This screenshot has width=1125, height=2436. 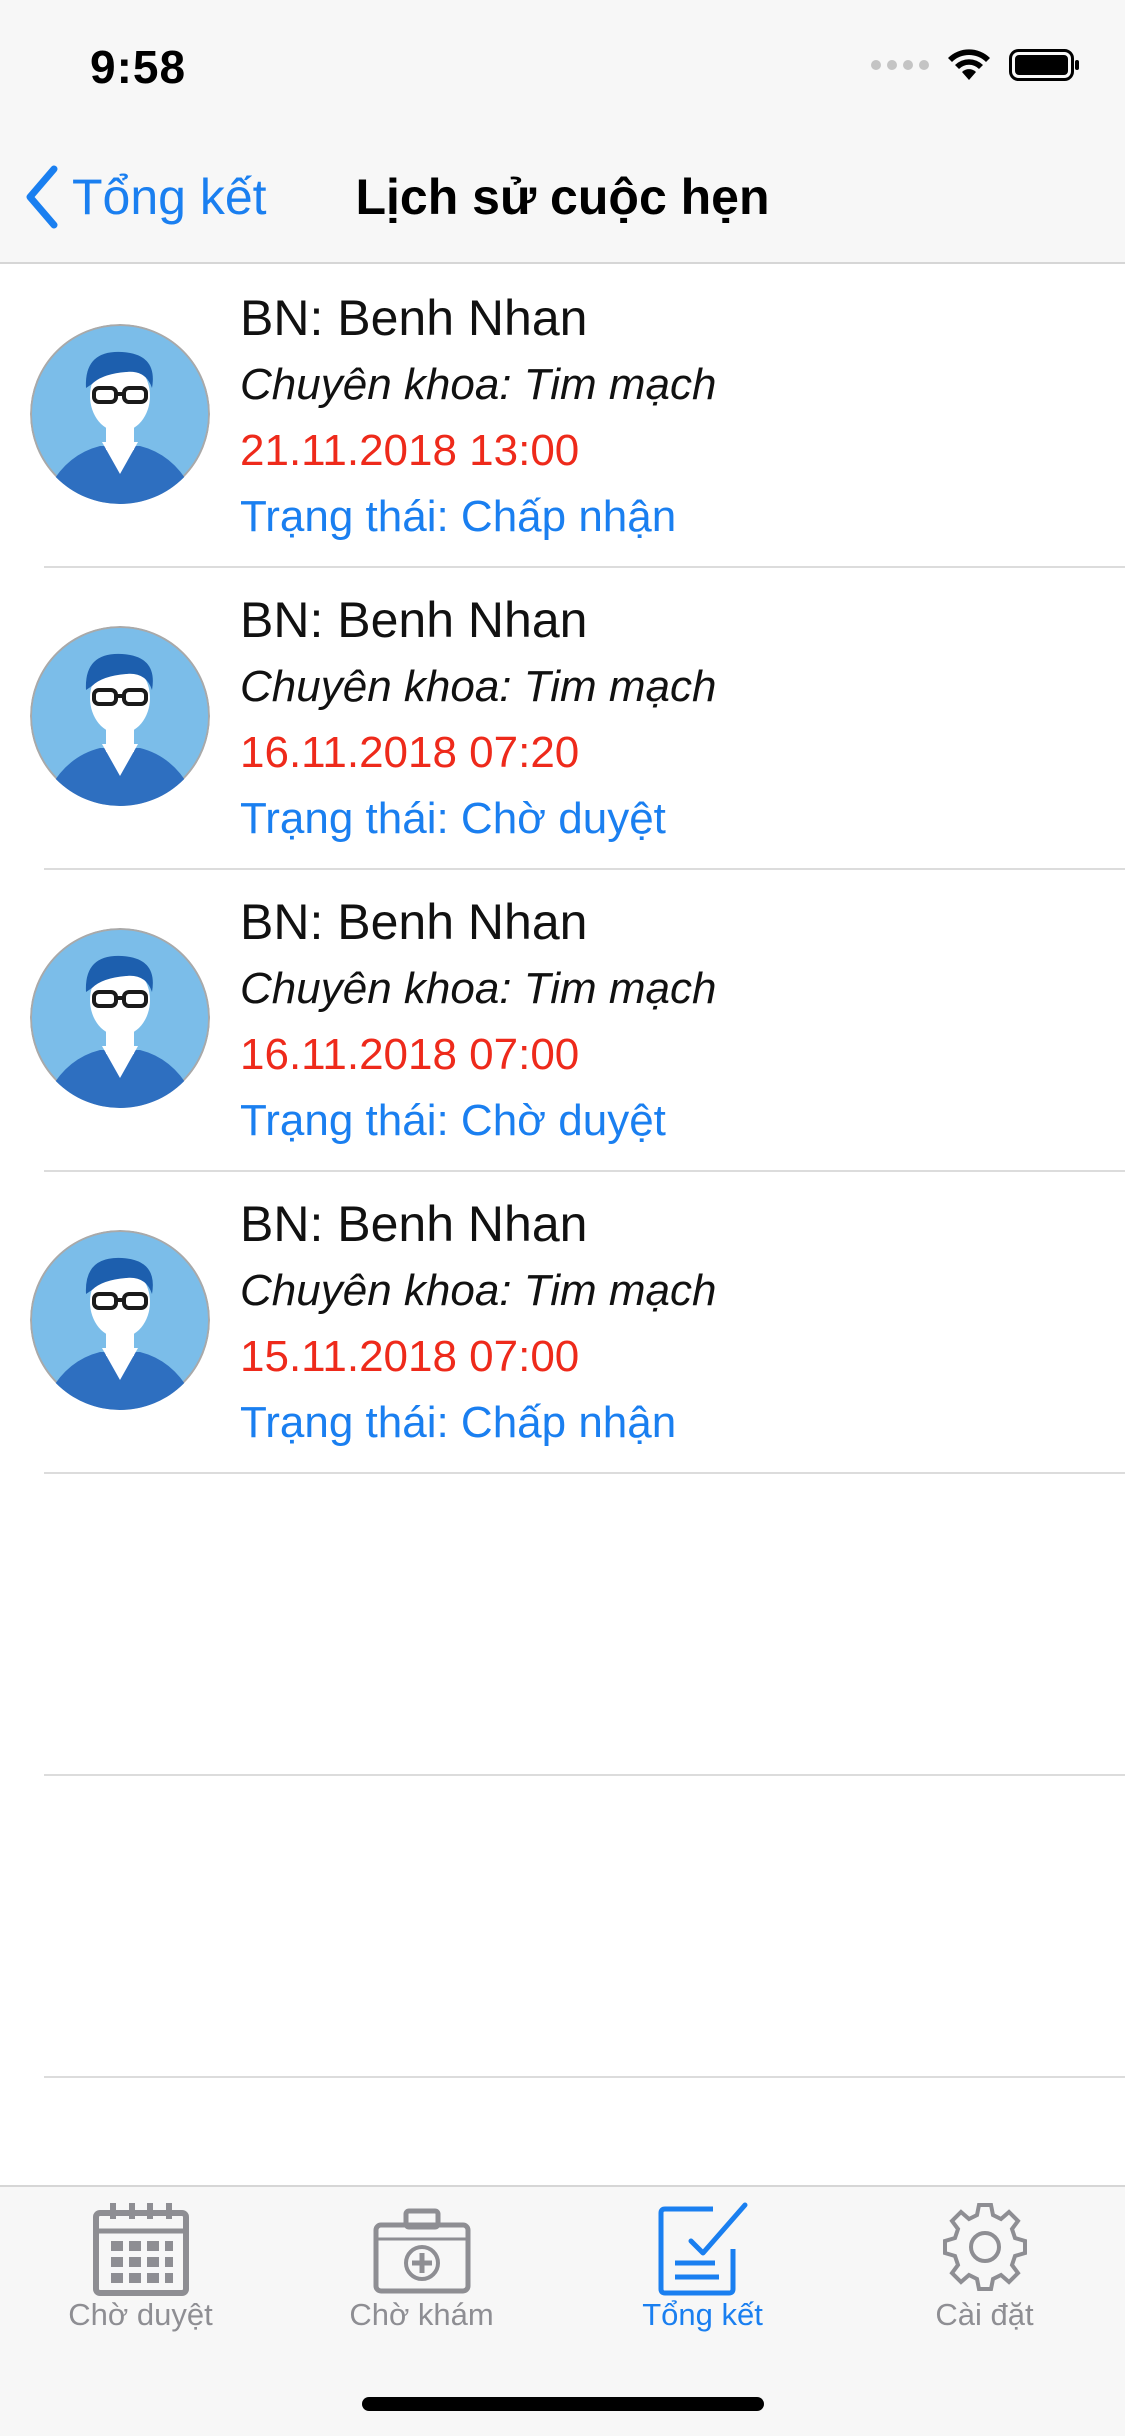 I want to click on tab-label: Tổng kết, so click(x=702, y=2314).